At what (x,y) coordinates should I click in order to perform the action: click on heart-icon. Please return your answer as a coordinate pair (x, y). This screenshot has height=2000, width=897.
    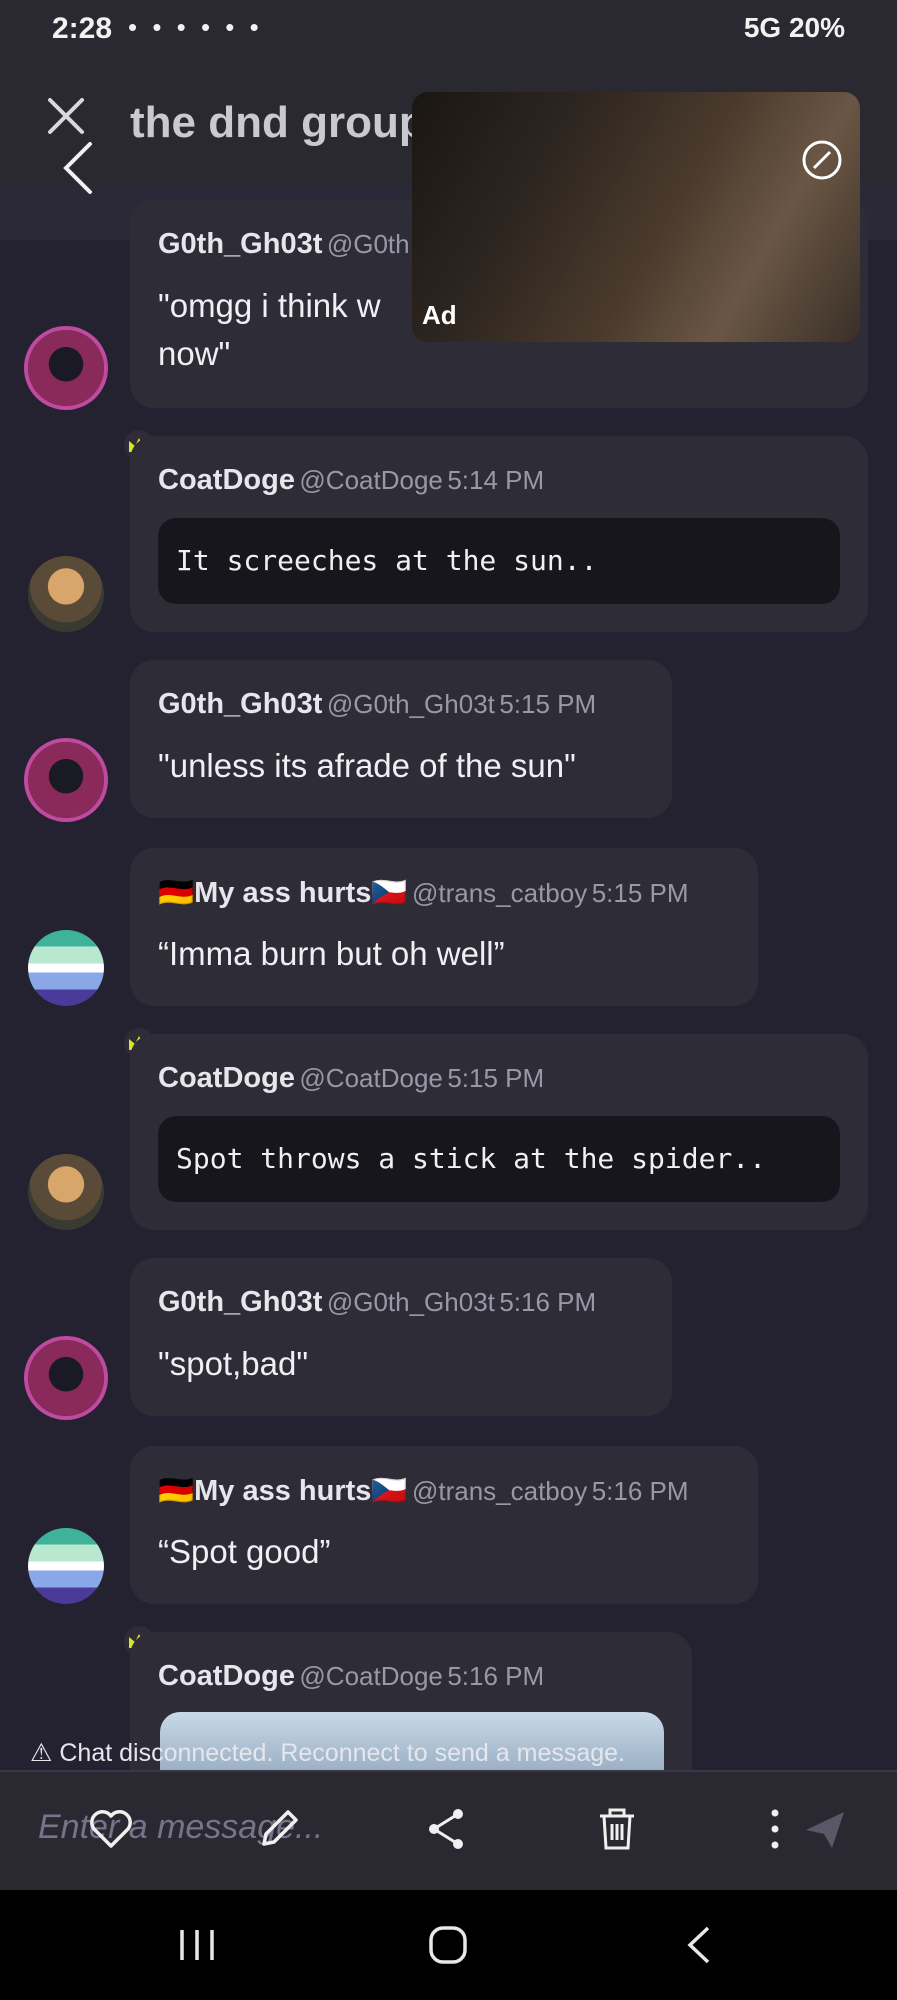
    Looking at the image, I should click on (111, 1829).